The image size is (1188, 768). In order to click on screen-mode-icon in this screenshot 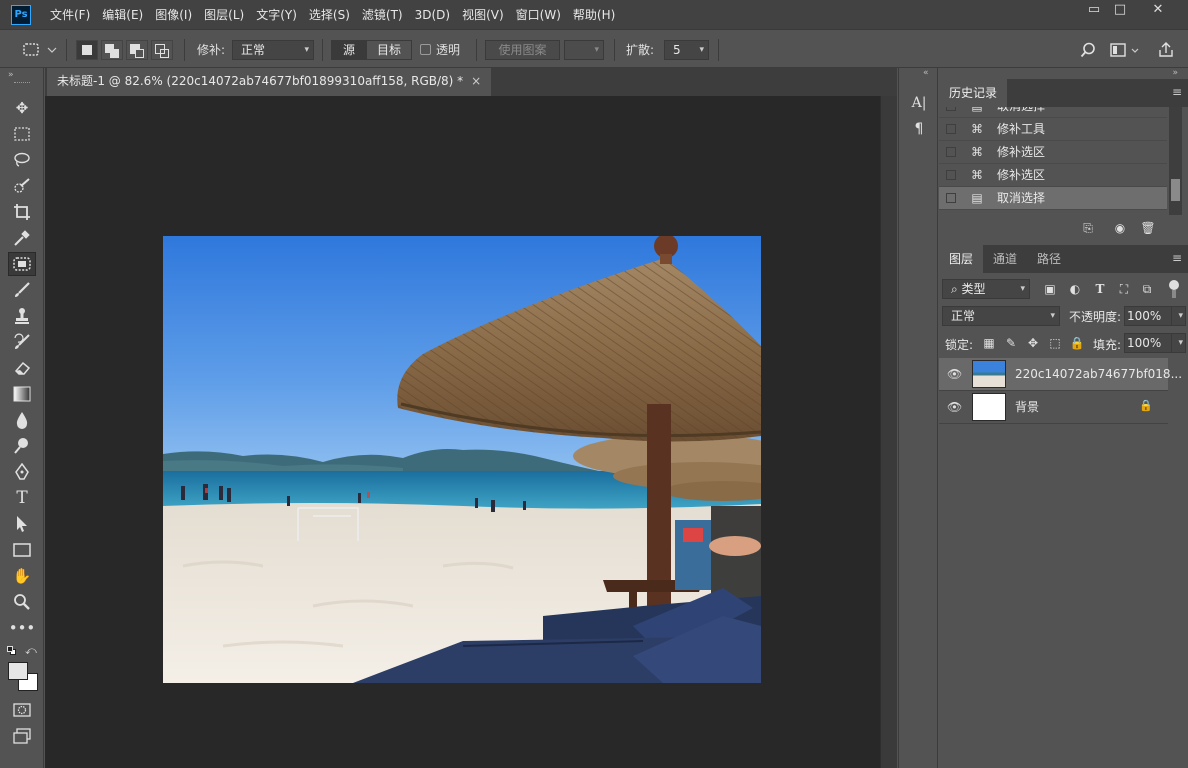, I will do `click(22, 736)`.